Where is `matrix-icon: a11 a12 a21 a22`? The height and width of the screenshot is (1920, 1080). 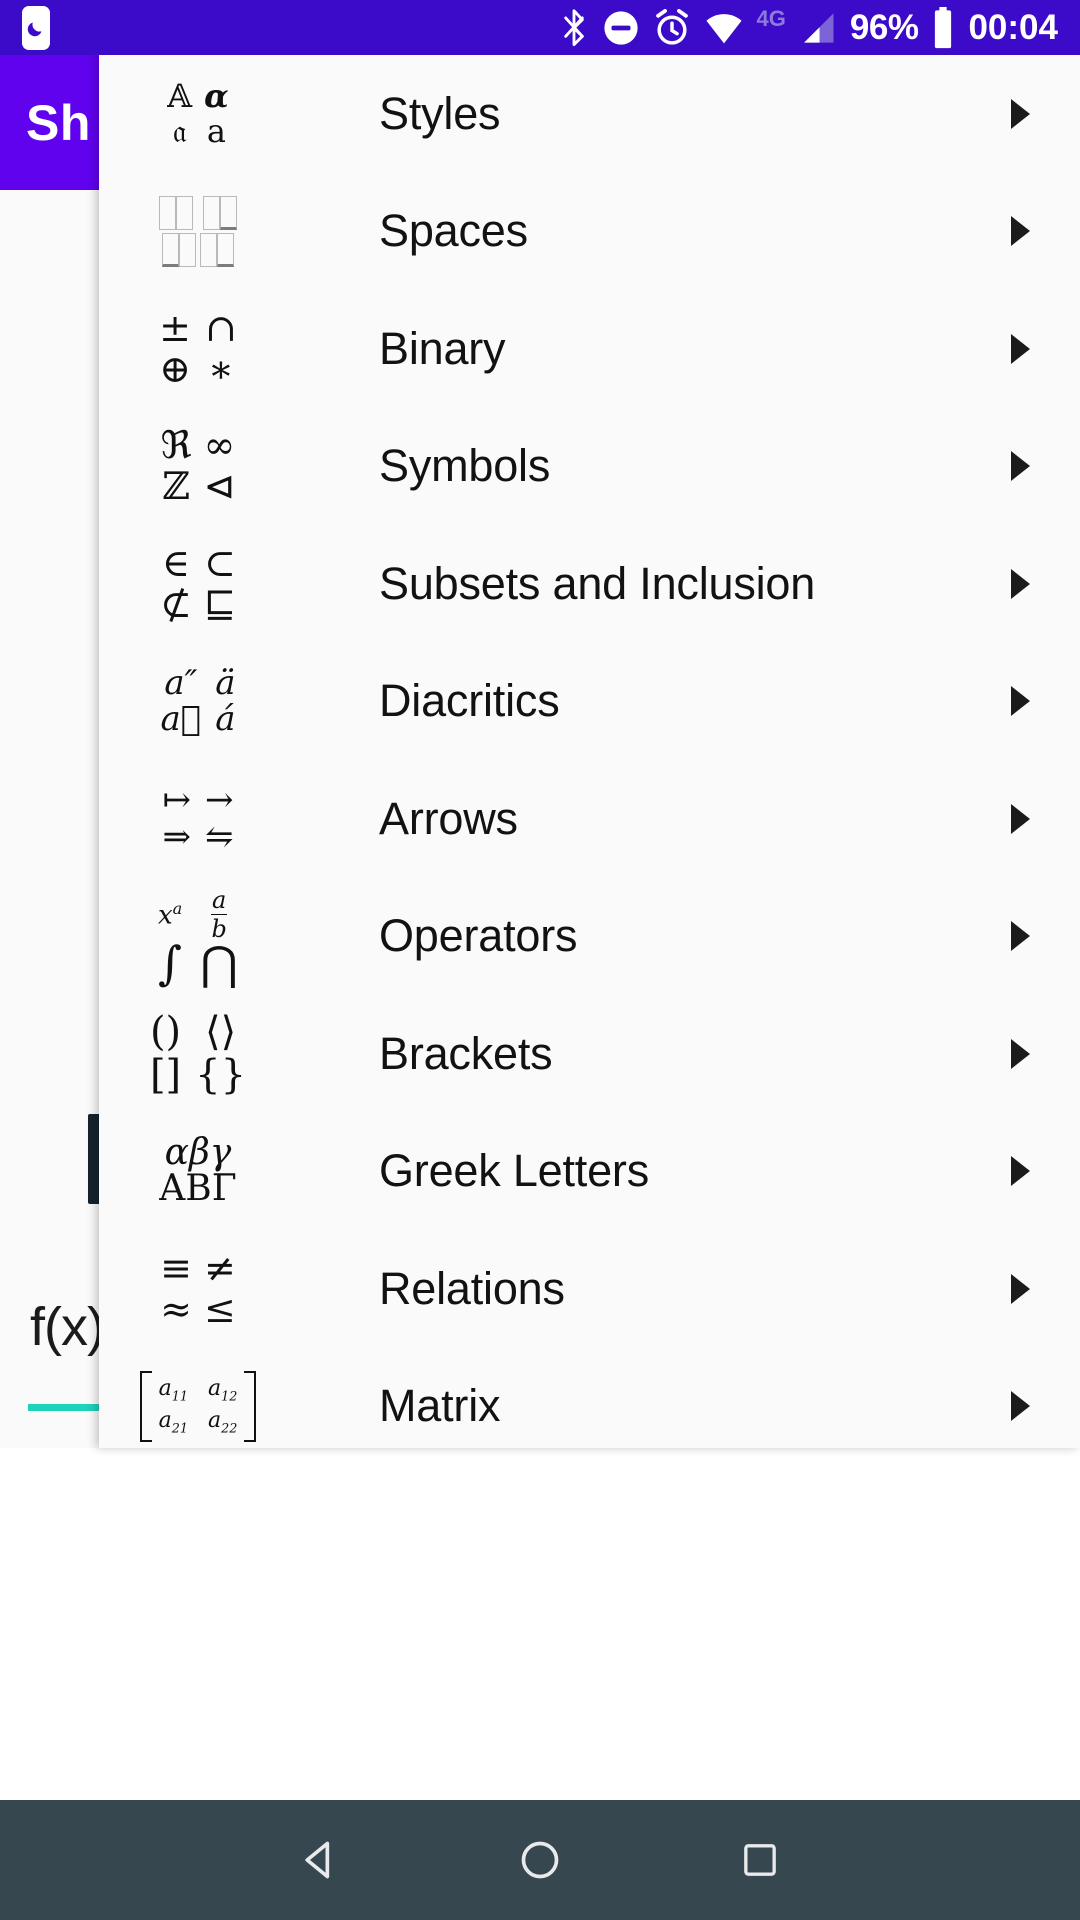 matrix-icon: a11 a12 a21 a22 is located at coordinates (198, 1406).